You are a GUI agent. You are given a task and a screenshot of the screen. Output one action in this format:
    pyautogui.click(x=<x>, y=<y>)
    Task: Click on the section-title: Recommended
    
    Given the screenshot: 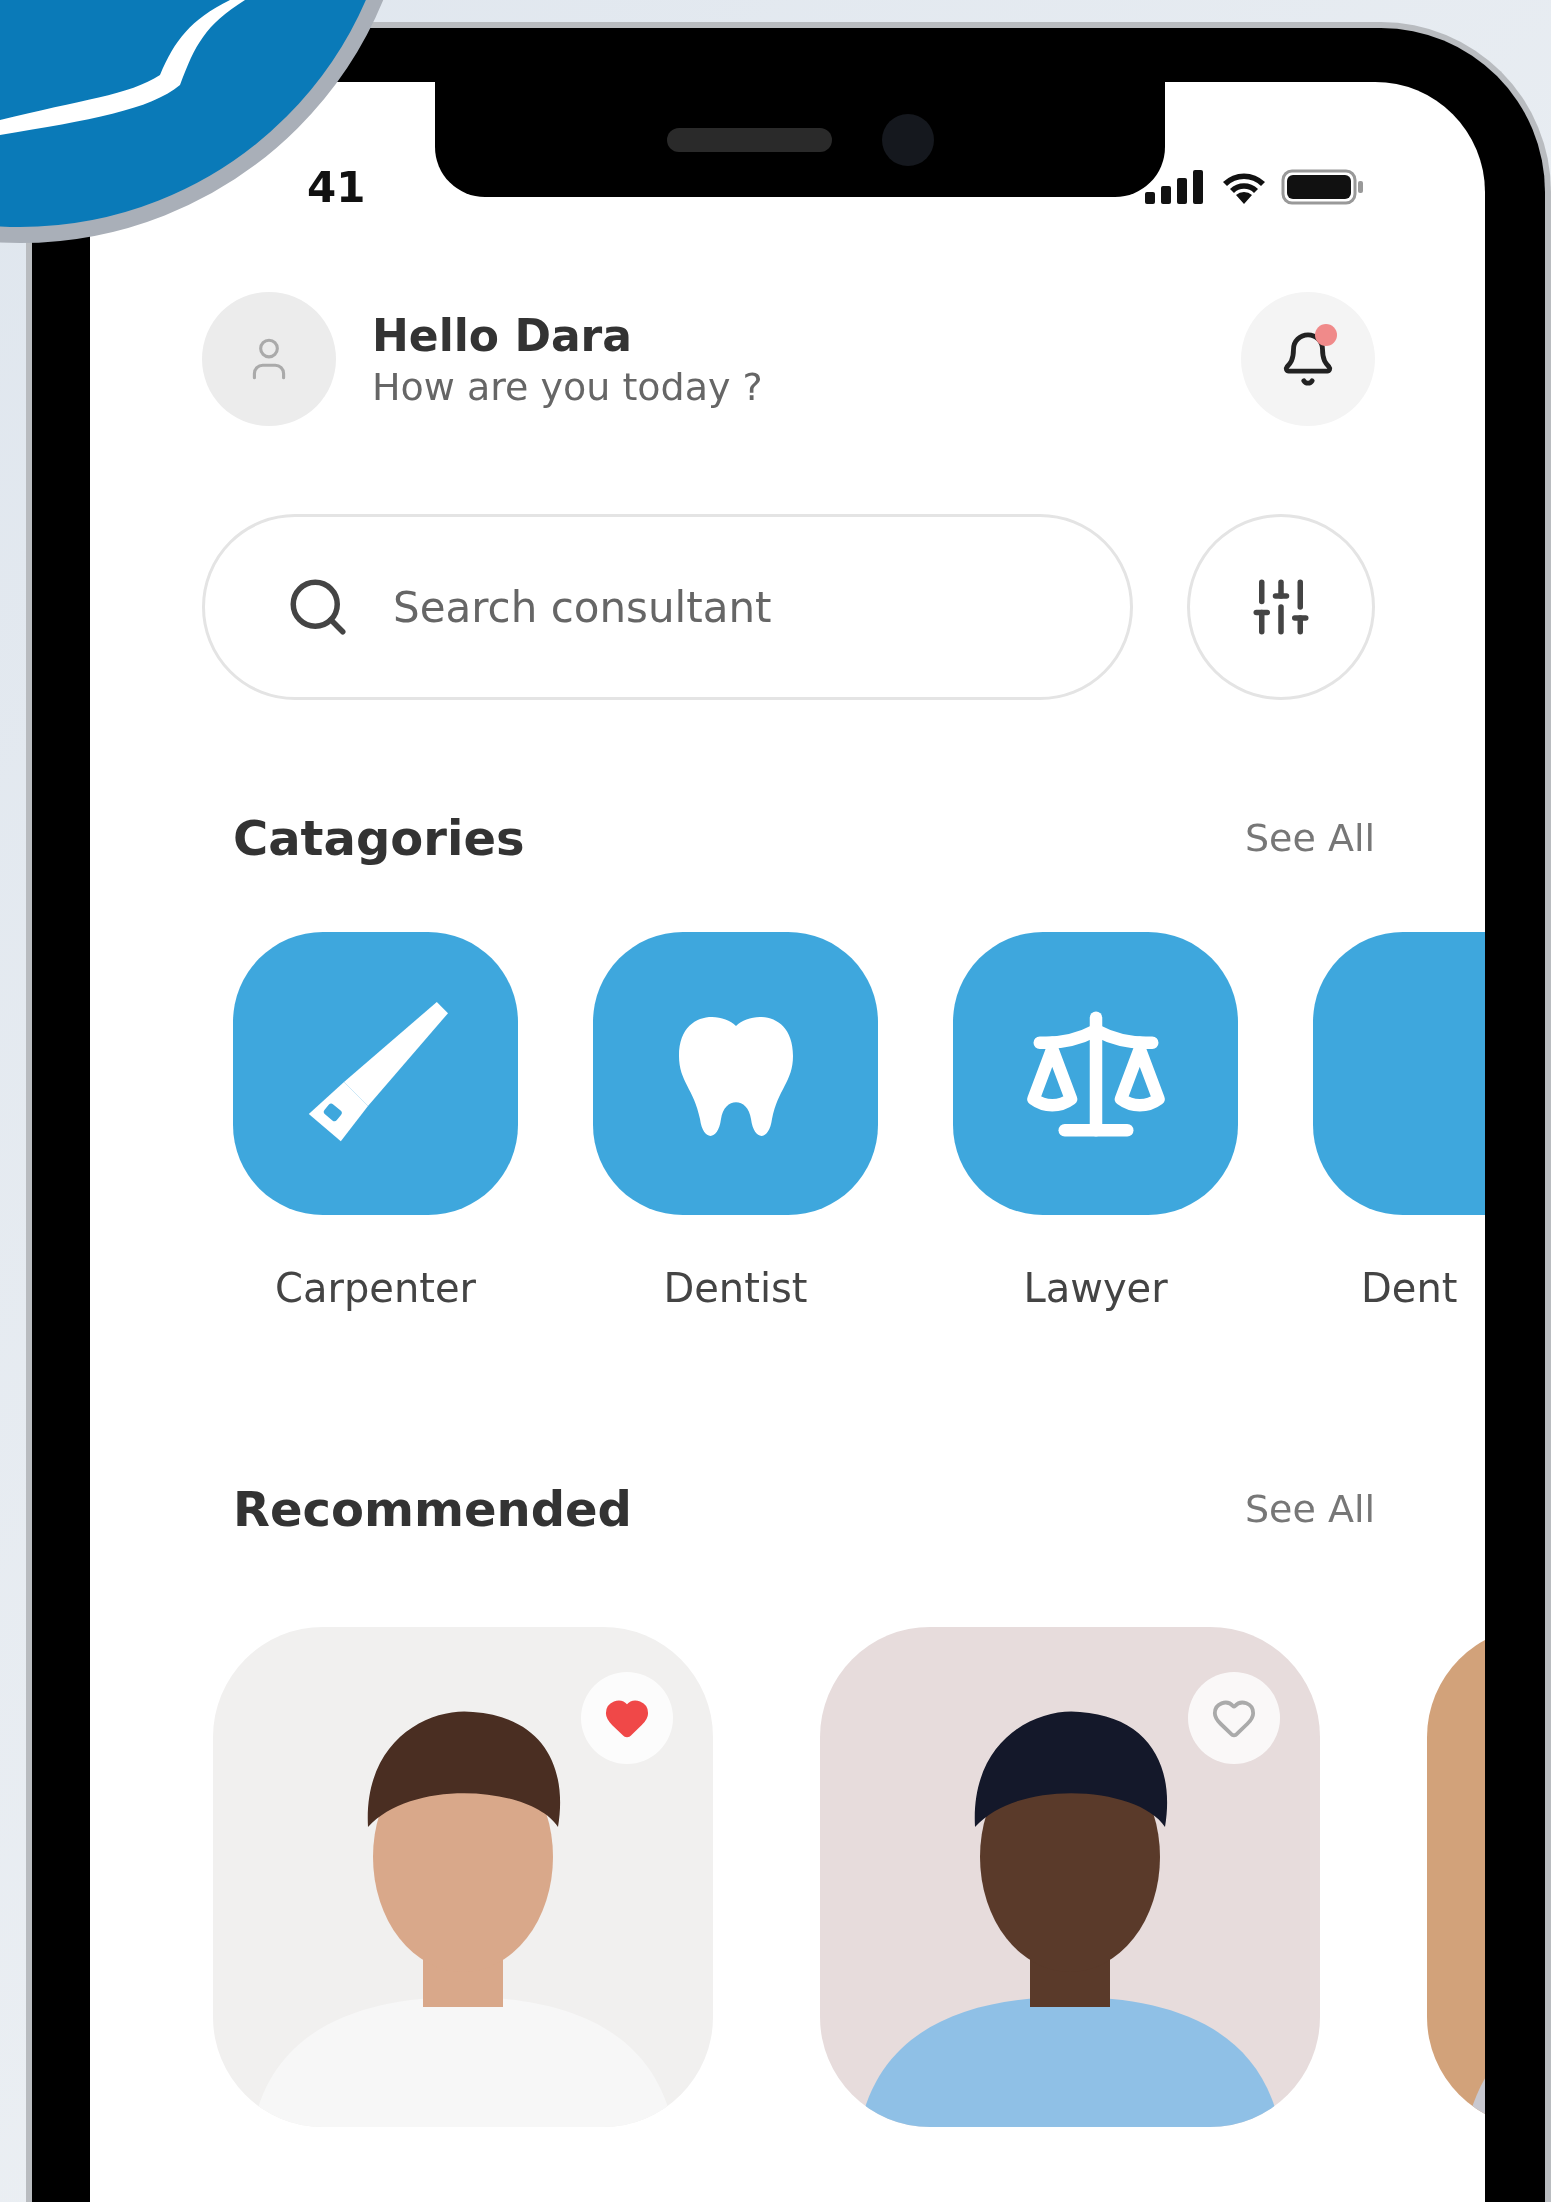 What is the action you would take?
    pyautogui.click(x=432, y=1509)
    